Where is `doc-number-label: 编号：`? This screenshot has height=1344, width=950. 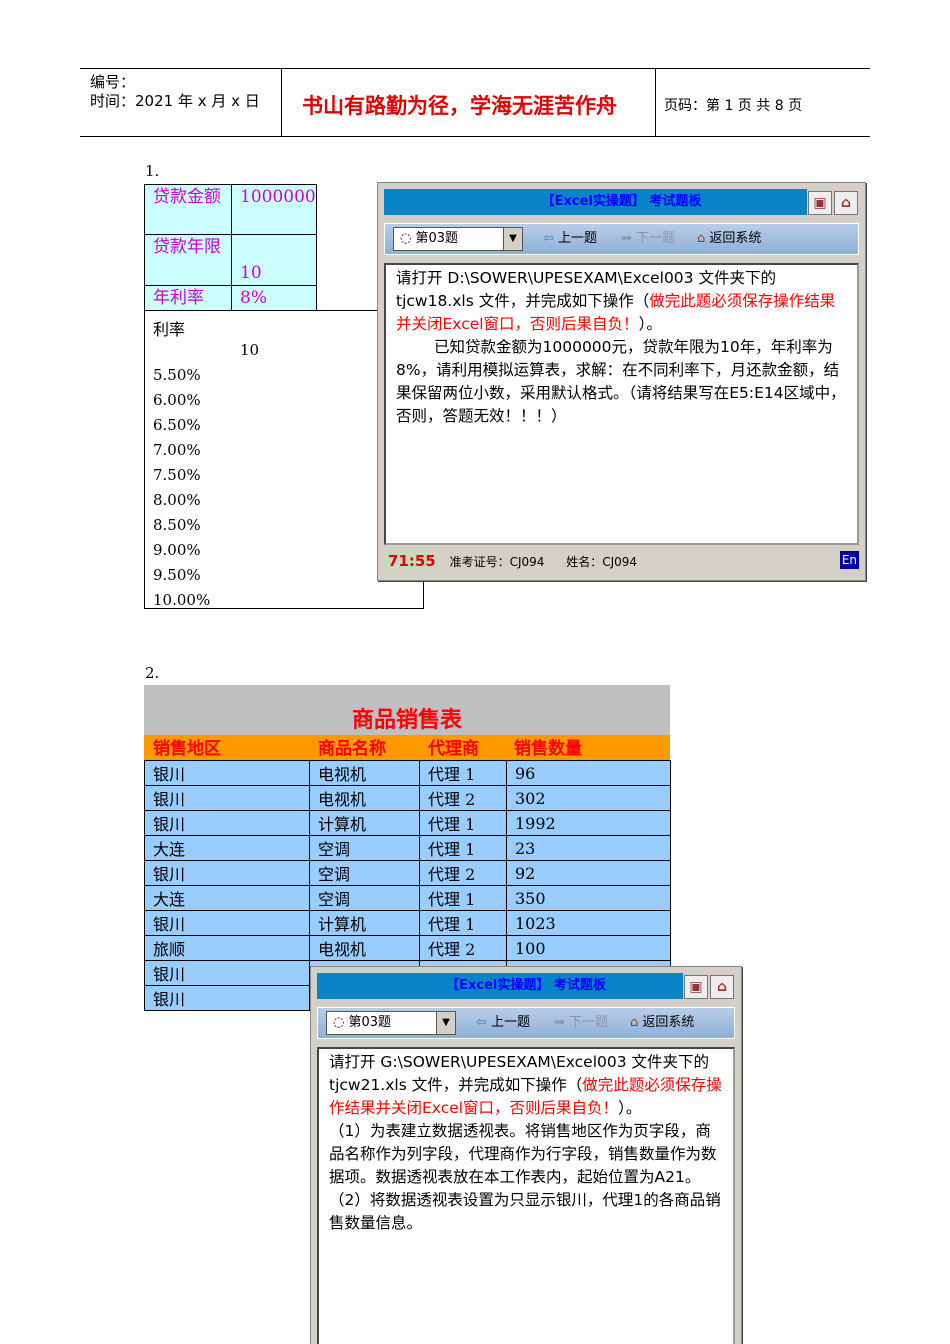
doc-number-label: 编号： is located at coordinates (113, 82).